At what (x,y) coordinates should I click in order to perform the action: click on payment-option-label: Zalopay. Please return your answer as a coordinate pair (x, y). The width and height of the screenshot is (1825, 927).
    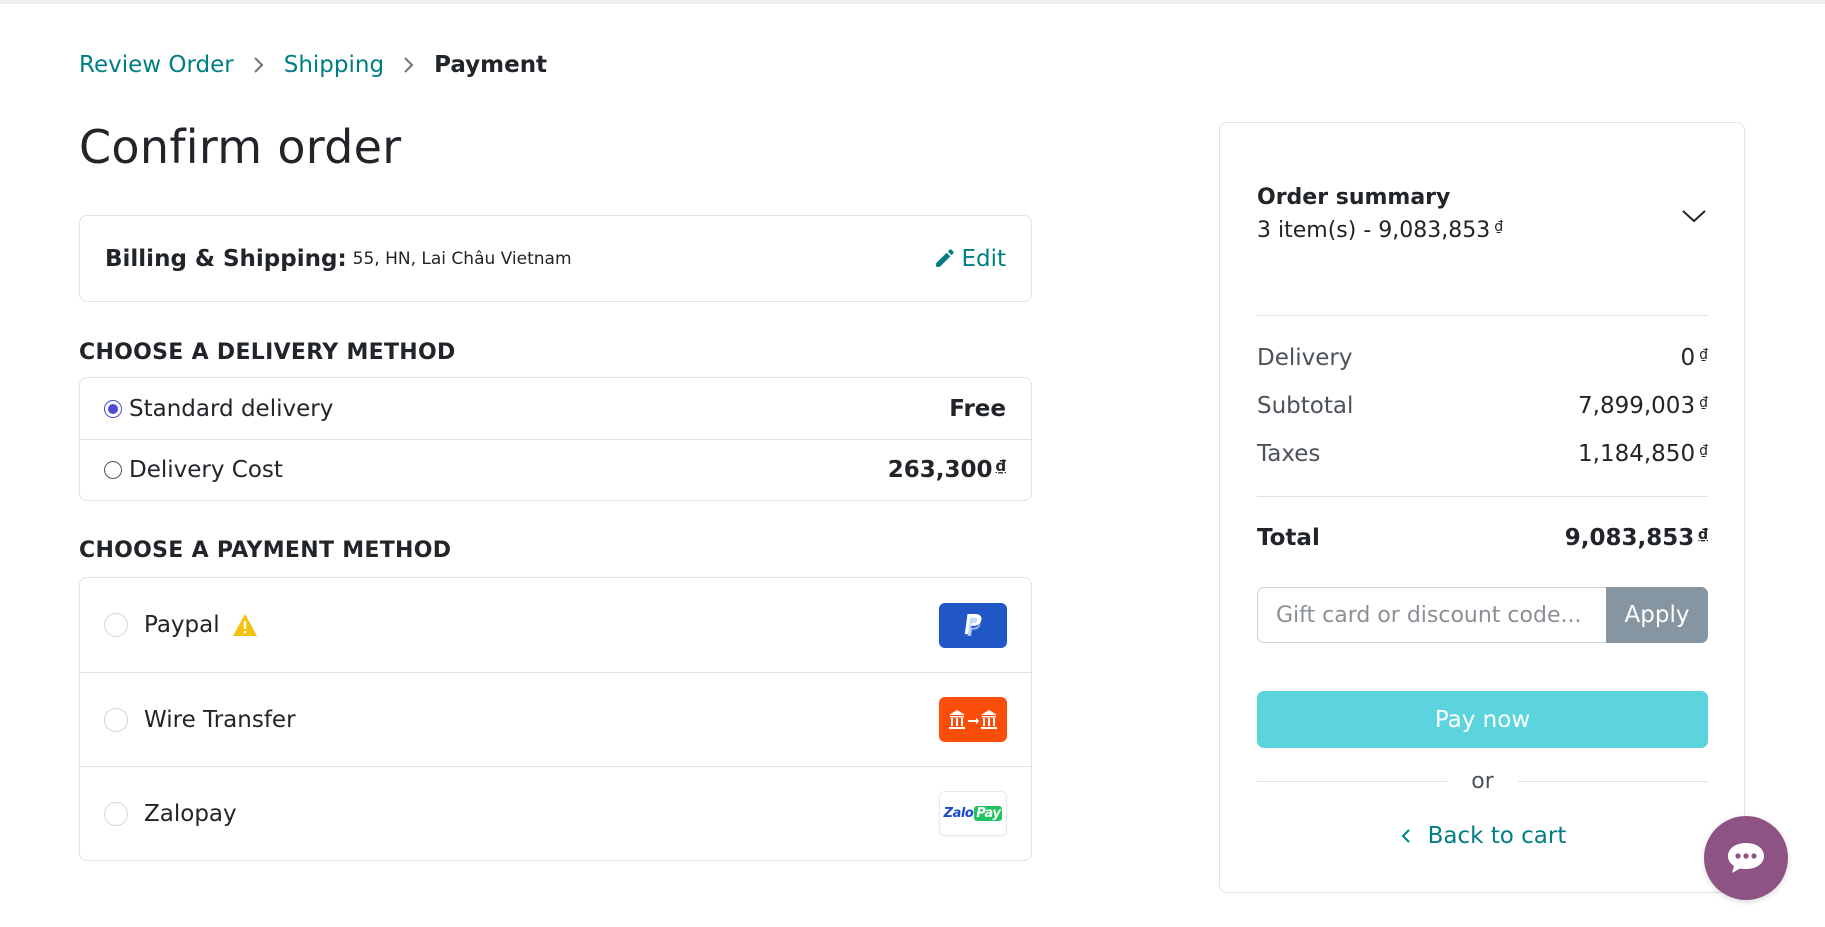
    Looking at the image, I should click on (190, 813).